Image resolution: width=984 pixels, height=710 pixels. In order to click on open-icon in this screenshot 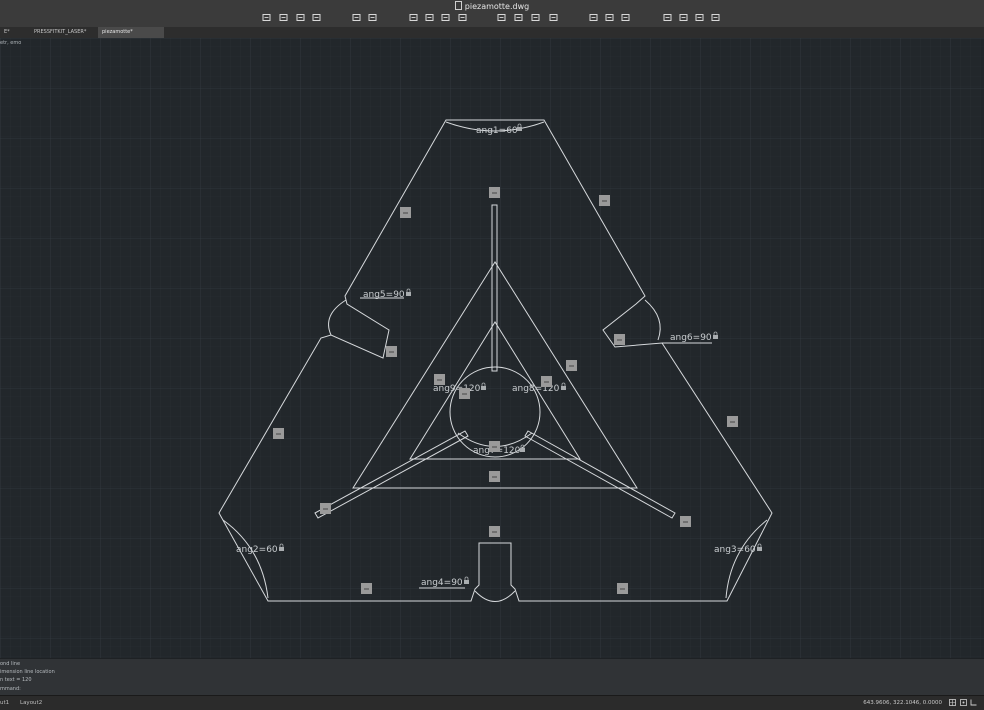, I will do `click(283, 17)`.